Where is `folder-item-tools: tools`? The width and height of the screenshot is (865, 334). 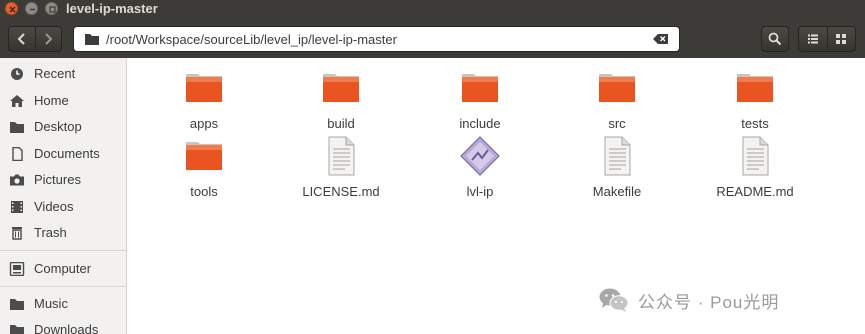 folder-item-tools: tools is located at coordinates (204, 168).